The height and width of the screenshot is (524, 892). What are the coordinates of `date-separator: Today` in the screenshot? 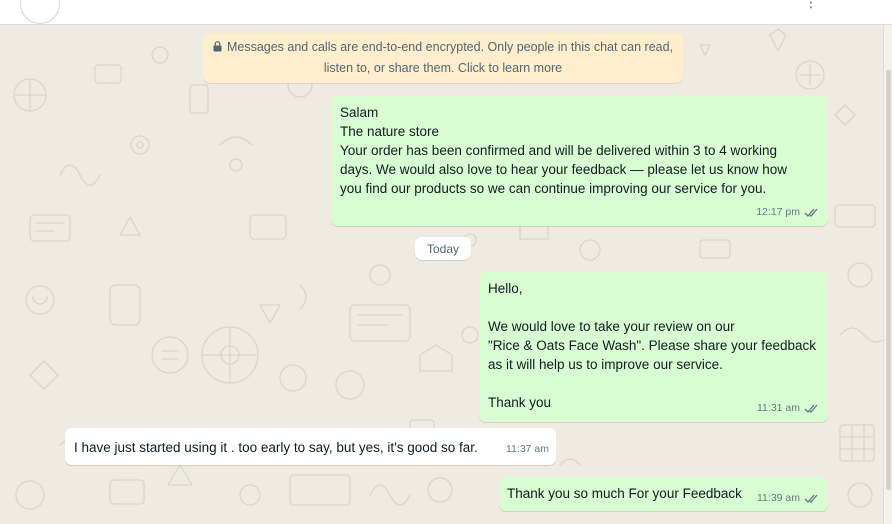 It's located at (443, 248).